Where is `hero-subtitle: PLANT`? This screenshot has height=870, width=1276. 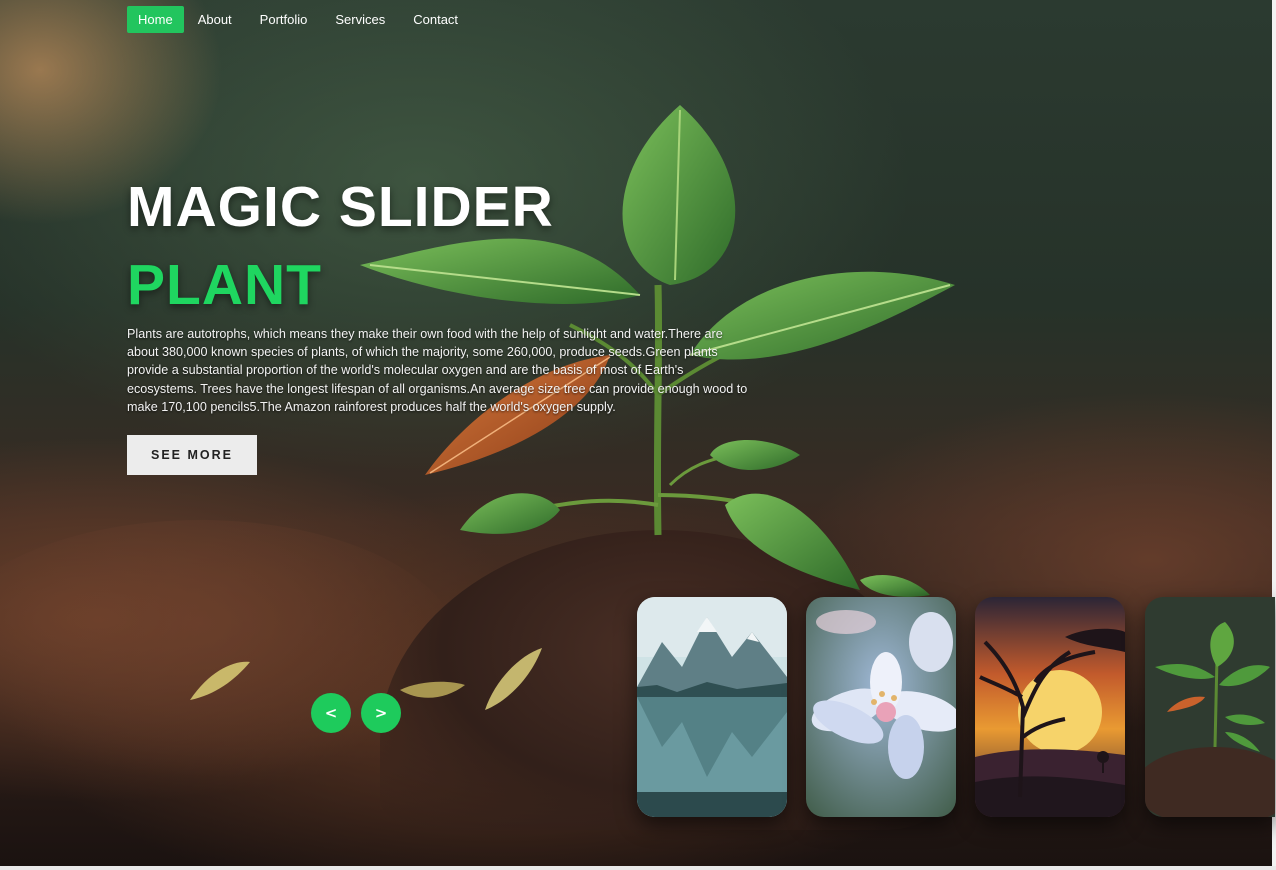
hero-subtitle: PLANT is located at coordinates (224, 285).